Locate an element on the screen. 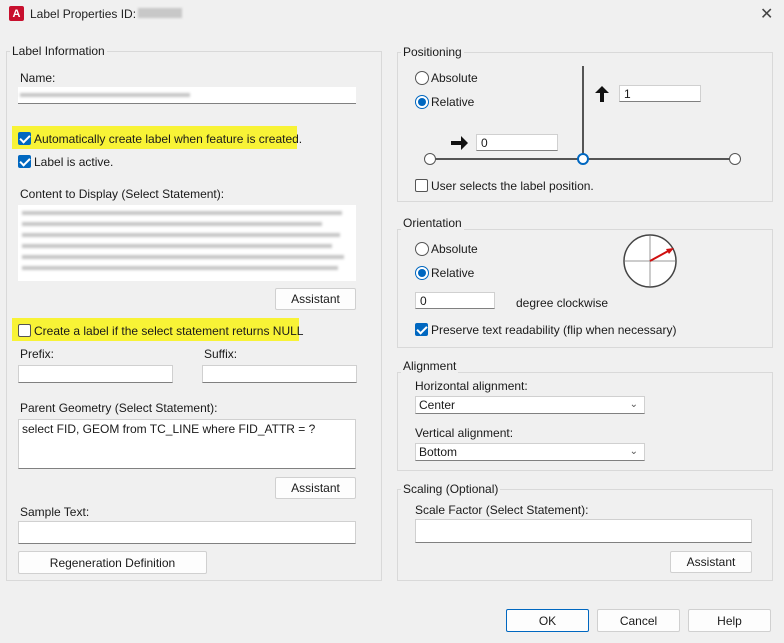 The height and width of the screenshot is (643, 784). suffix-label: Suffix: is located at coordinates (221, 354).